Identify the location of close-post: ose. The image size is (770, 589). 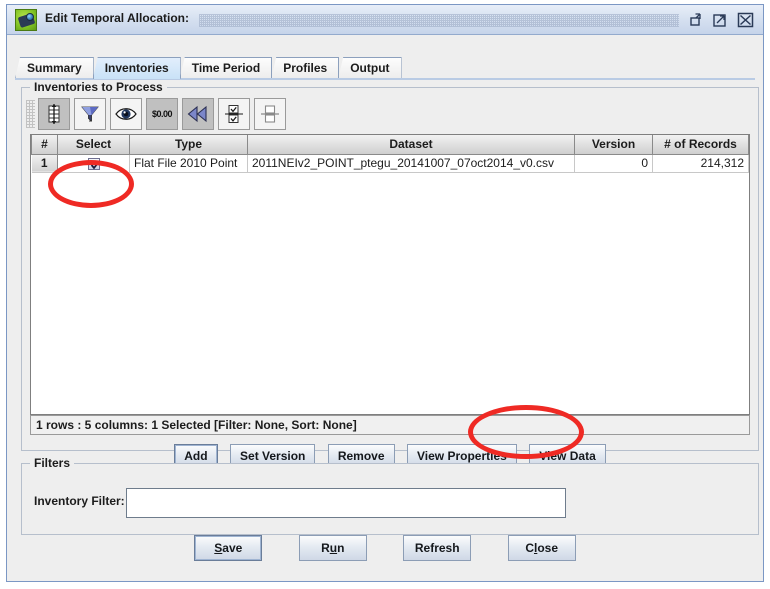
(548, 548).